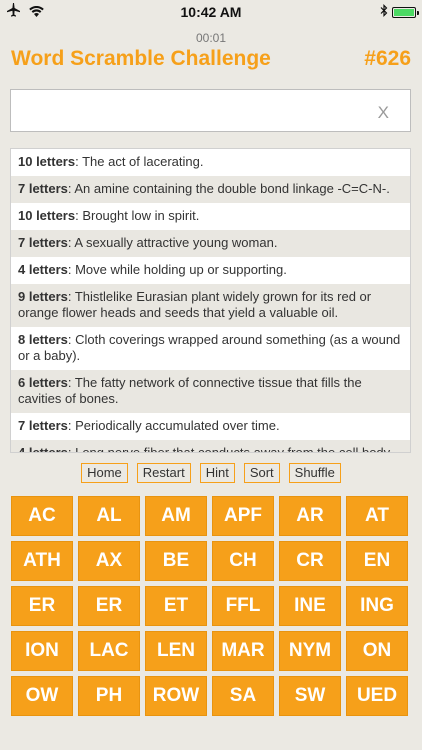 This screenshot has height=750, width=422. Describe the element at coordinates (42, 651) in the screenshot. I see `letter-tile: ION` at that location.